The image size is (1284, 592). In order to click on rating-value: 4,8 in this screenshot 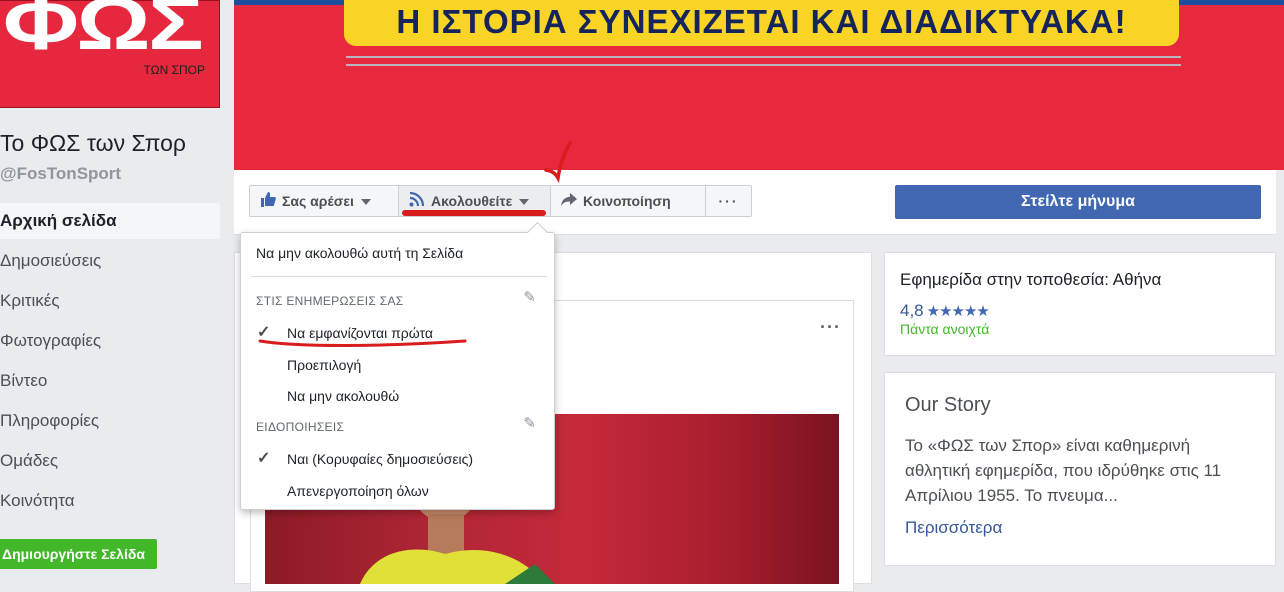, I will do `click(912, 310)`.